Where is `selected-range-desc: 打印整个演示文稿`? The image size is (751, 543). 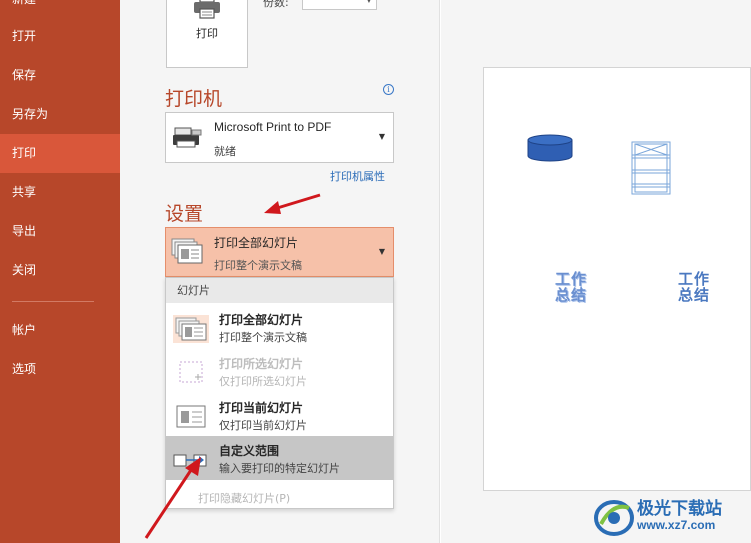
selected-range-desc: 打印整个演示文稿 is located at coordinates (258, 265).